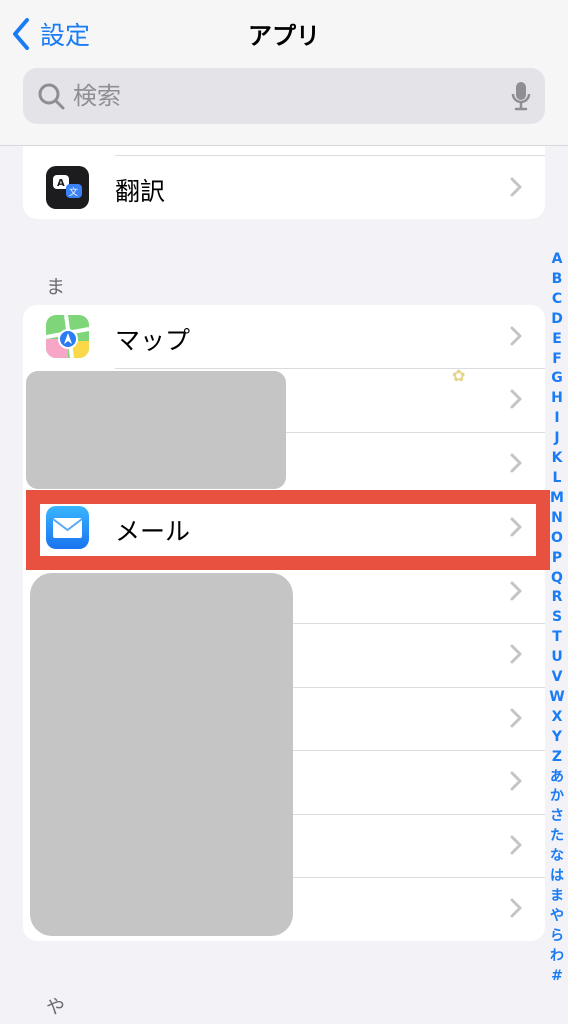 Image resolution: width=568 pixels, height=1024 pixels. What do you see at coordinates (67, 527) in the screenshot?
I see `mail-icon` at bounding box center [67, 527].